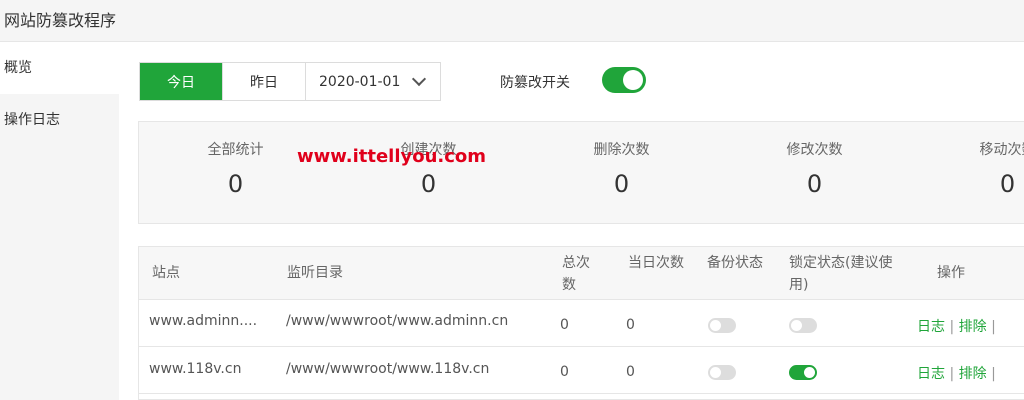  Describe the element at coordinates (195, 369) in the screenshot. I see `row-site: www.118v.cn` at that location.